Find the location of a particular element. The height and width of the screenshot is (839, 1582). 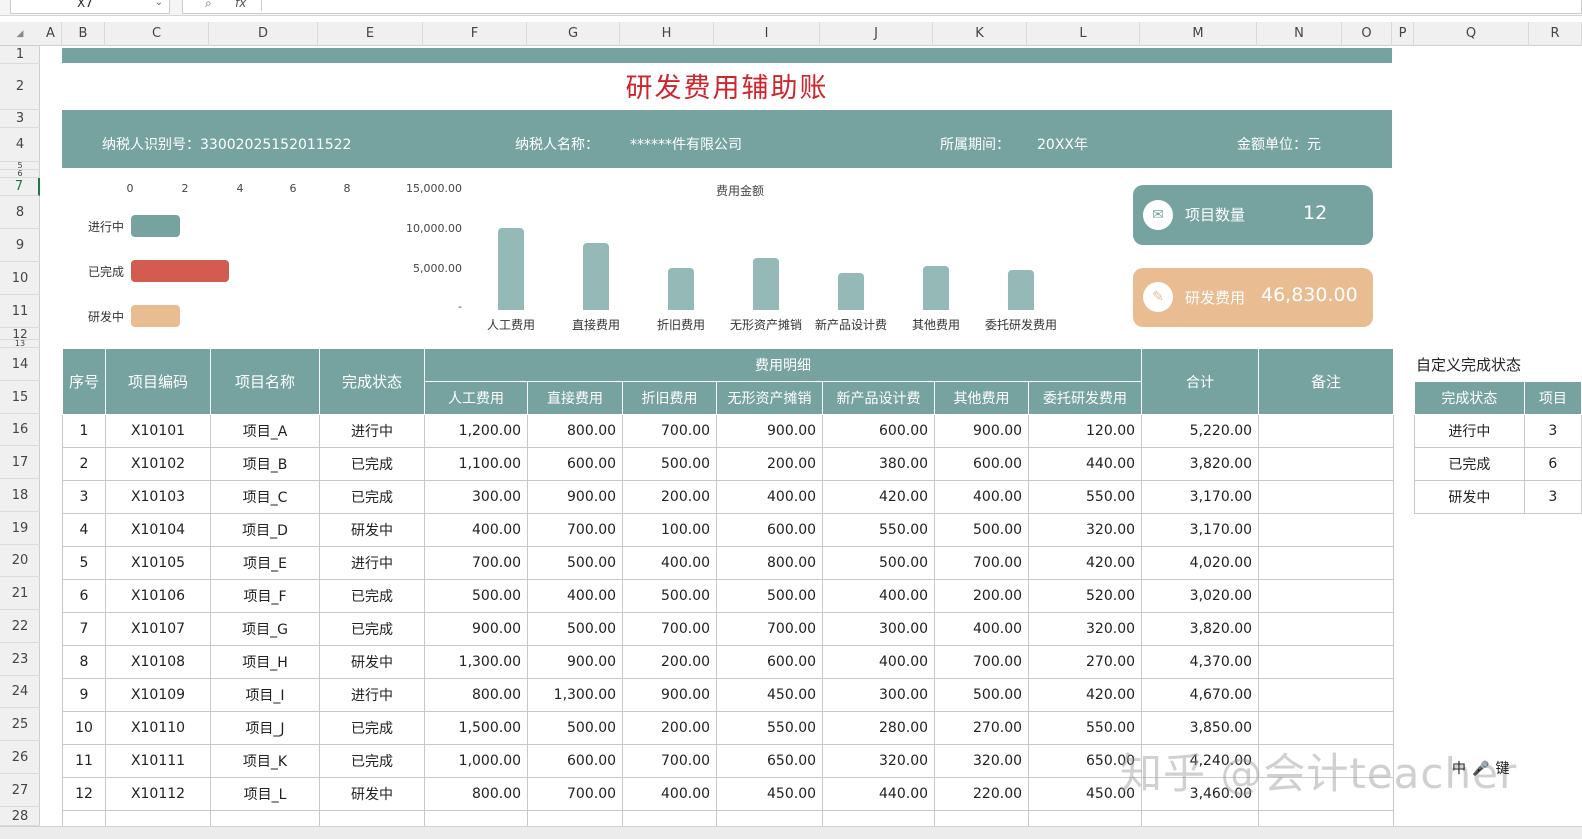

side-cell: 6 is located at coordinates (1552, 464).